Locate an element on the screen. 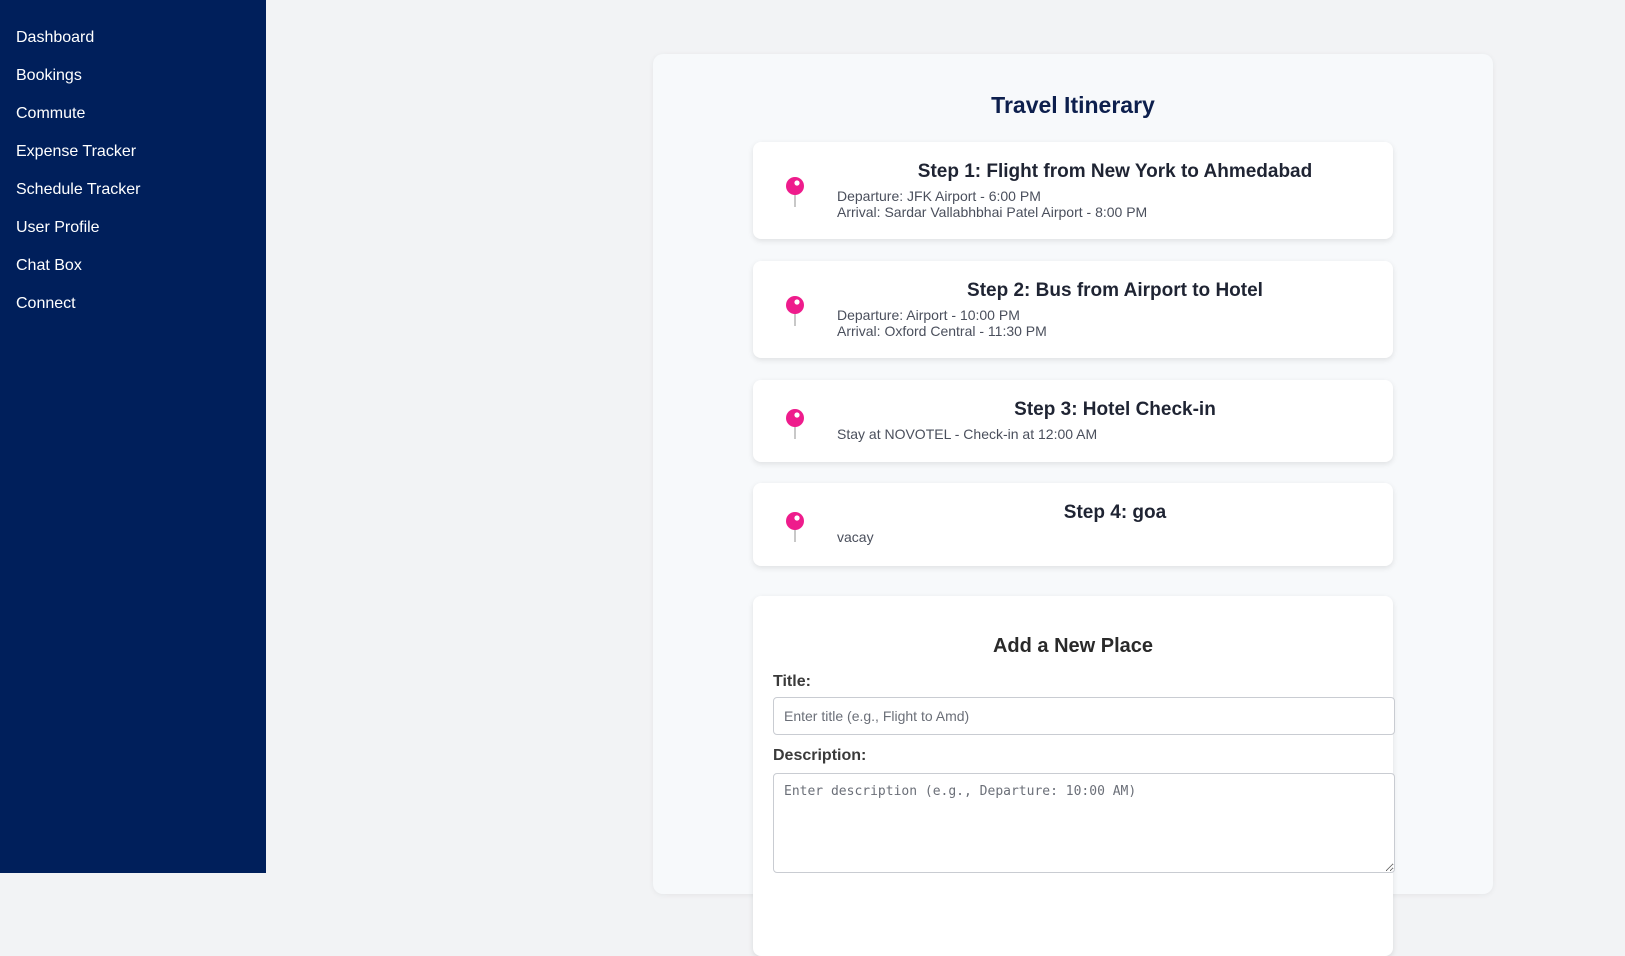 The image size is (1625, 956). add-place-form: Add a New Place Title: Description: is located at coordinates (1074, 776).